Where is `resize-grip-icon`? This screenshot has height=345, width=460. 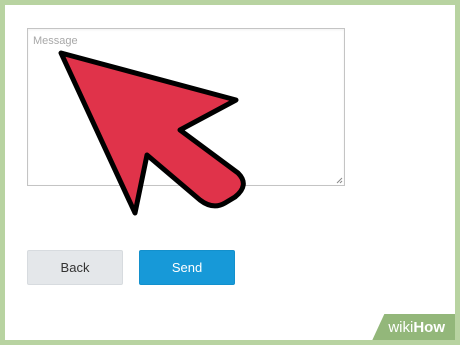 resize-grip-icon is located at coordinates (339, 180).